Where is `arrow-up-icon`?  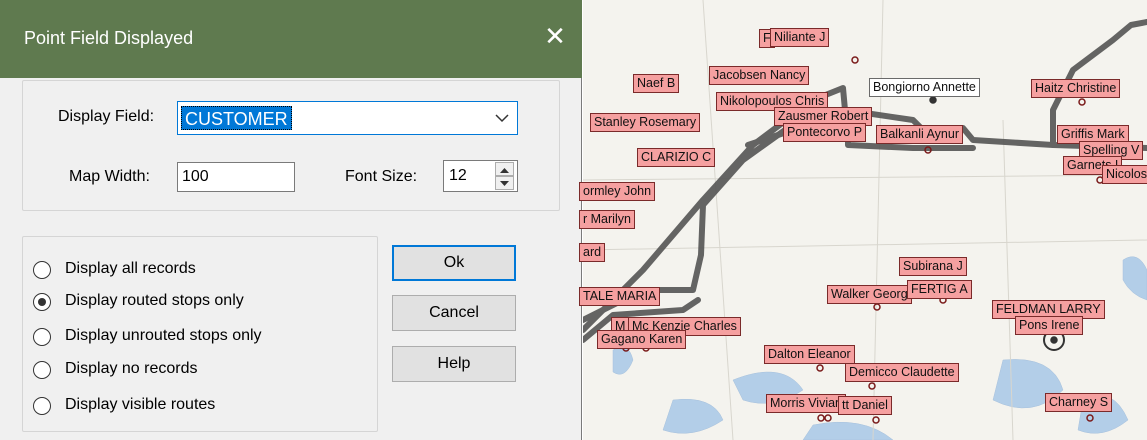 arrow-up-icon is located at coordinates (504, 170).